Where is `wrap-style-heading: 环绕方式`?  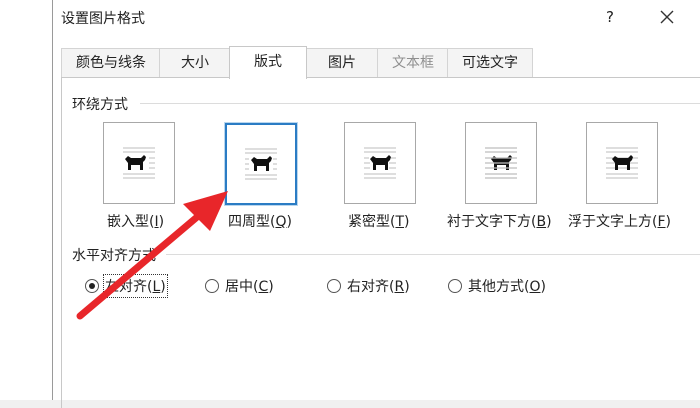 wrap-style-heading: 环绕方式 is located at coordinates (100, 105).